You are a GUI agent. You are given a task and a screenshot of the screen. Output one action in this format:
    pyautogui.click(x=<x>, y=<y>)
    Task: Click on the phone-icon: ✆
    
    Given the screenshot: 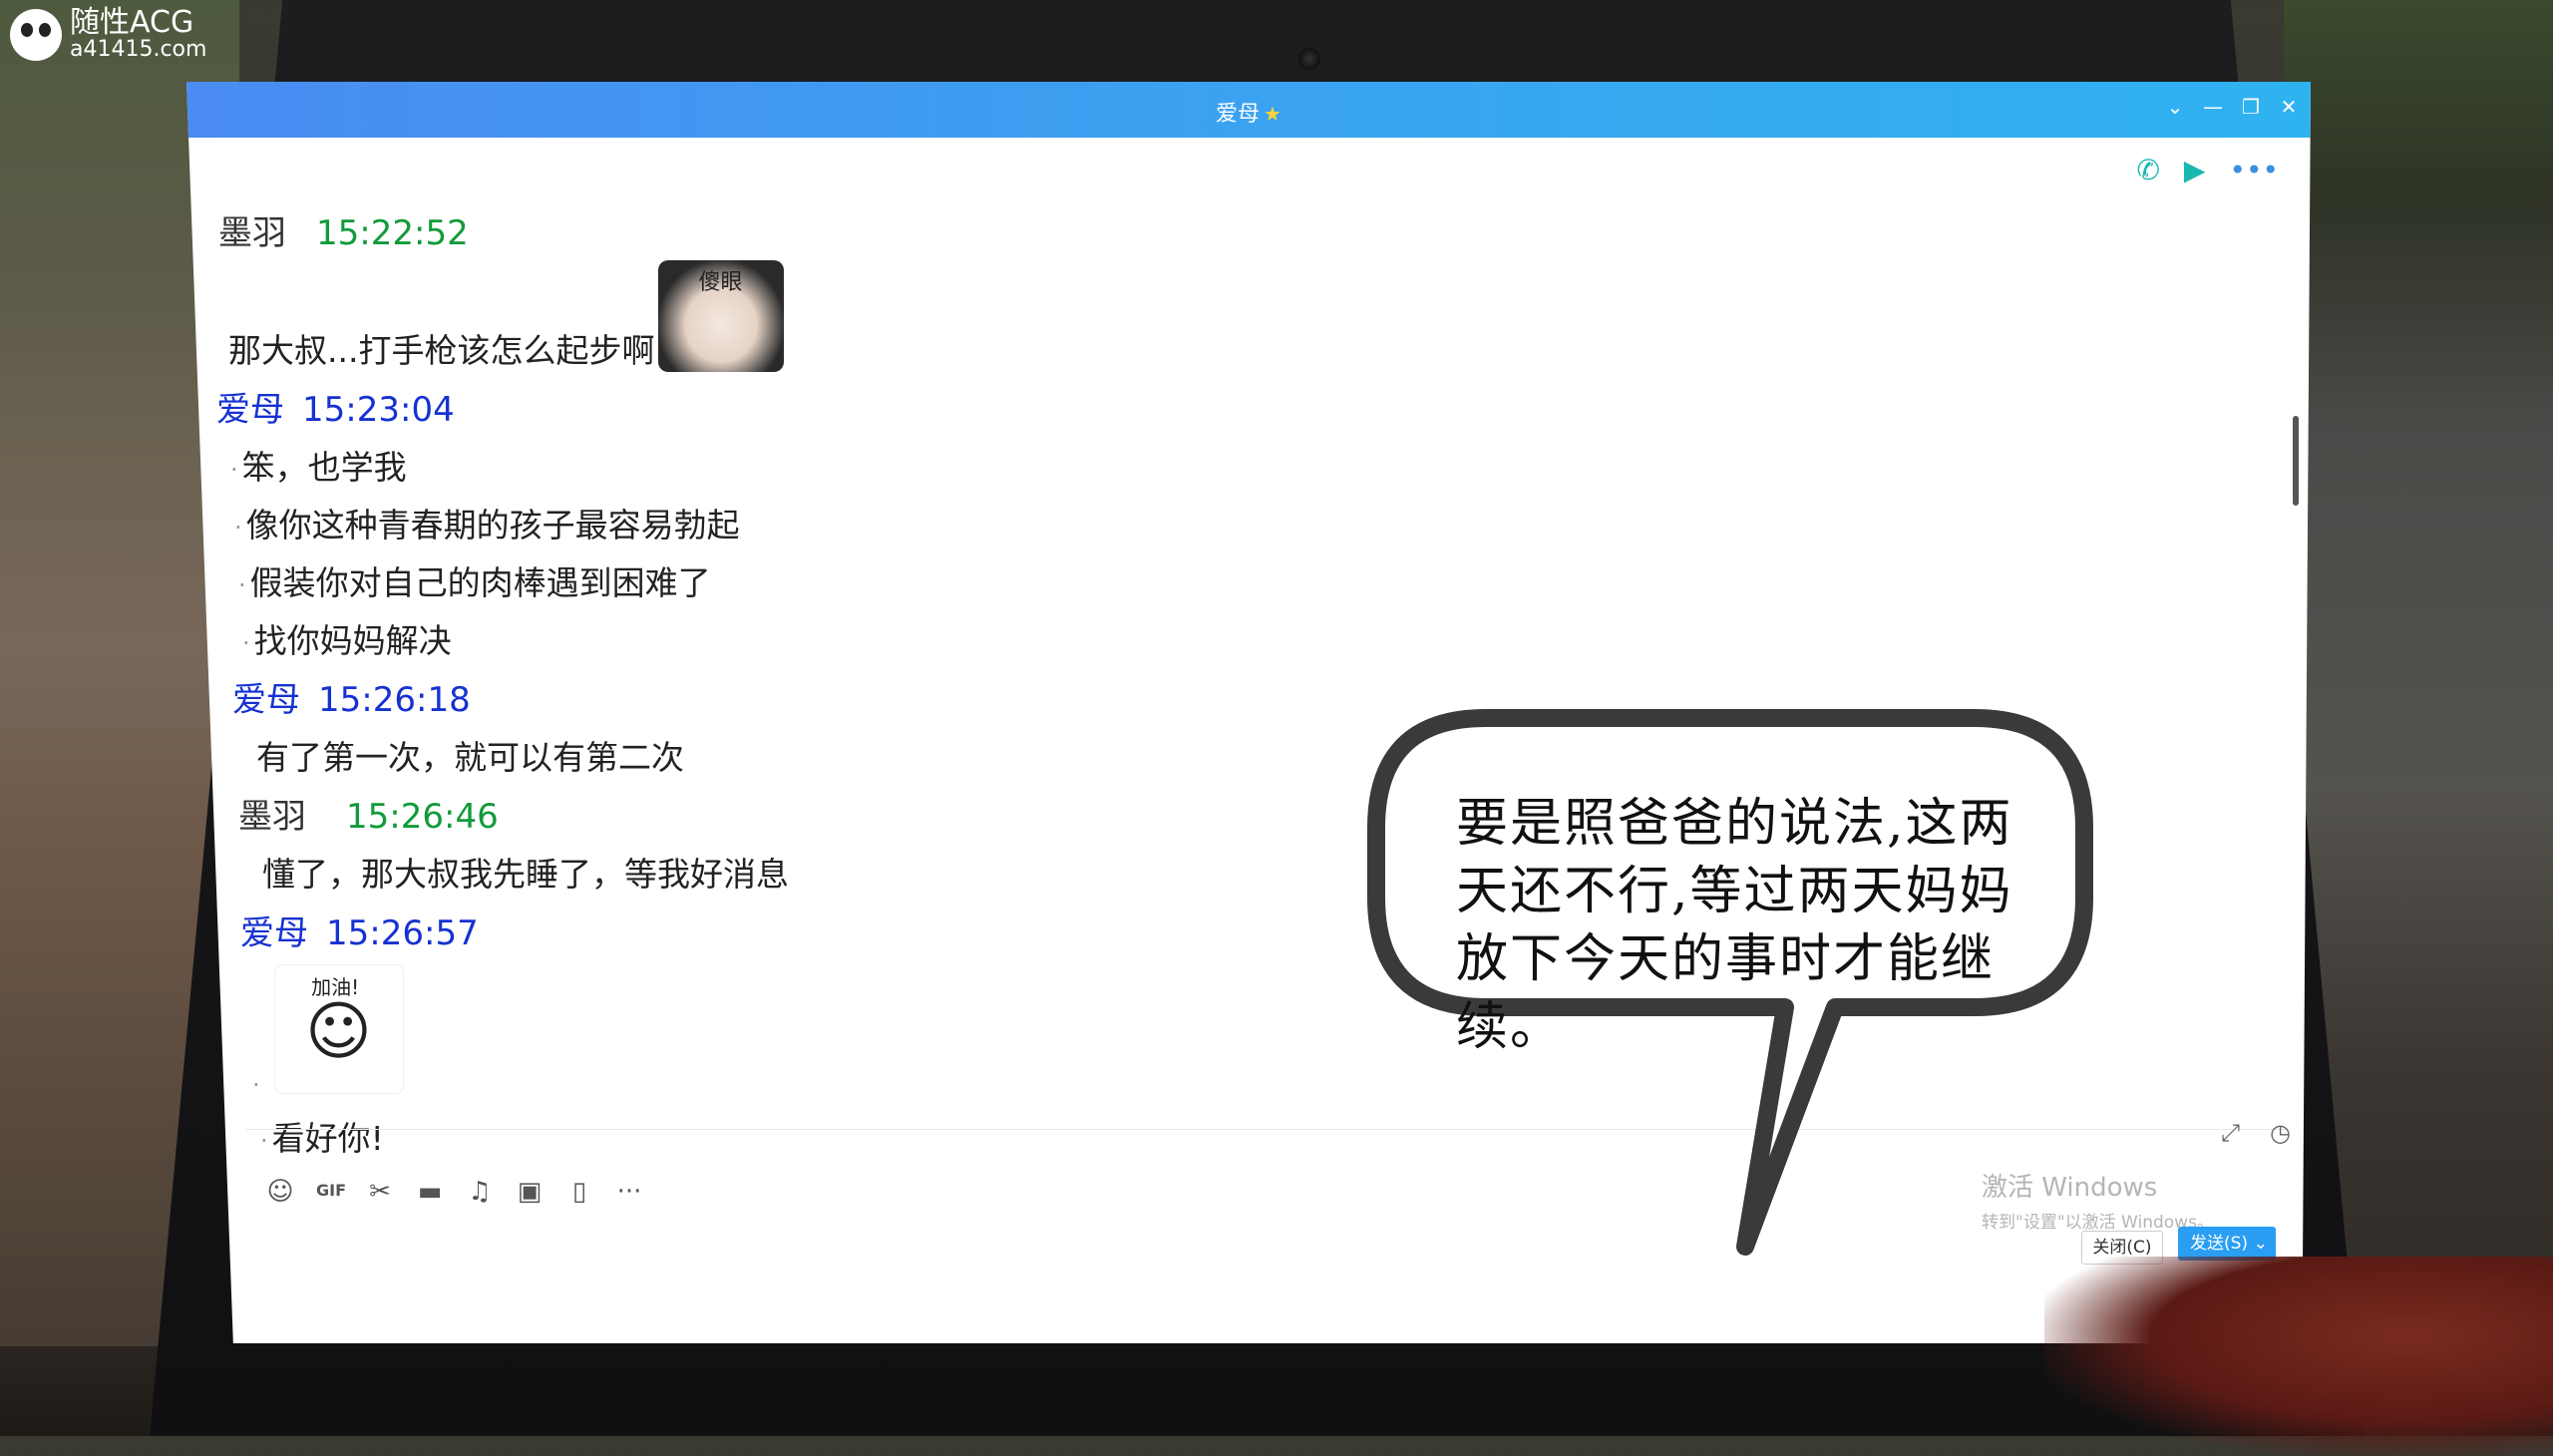 What is the action you would take?
    pyautogui.click(x=2148, y=170)
    